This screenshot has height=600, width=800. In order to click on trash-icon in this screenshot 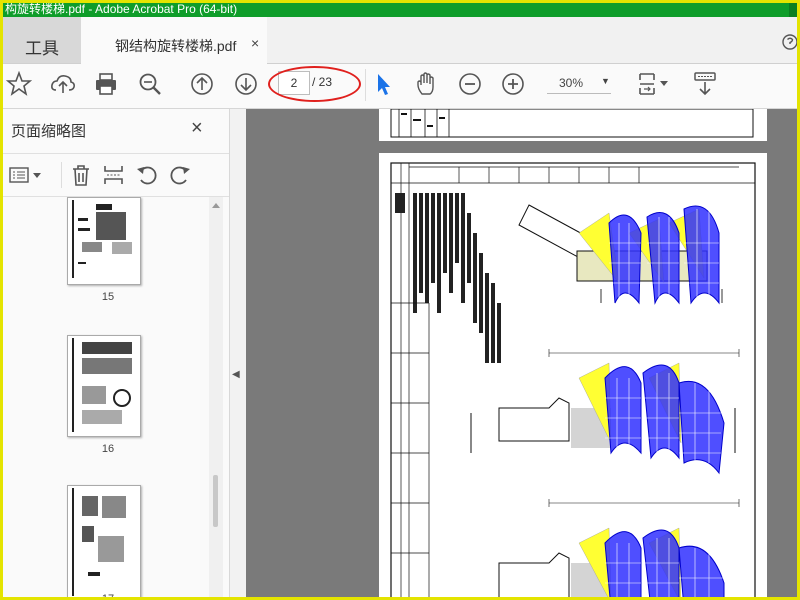, I will do `click(81, 175)`.